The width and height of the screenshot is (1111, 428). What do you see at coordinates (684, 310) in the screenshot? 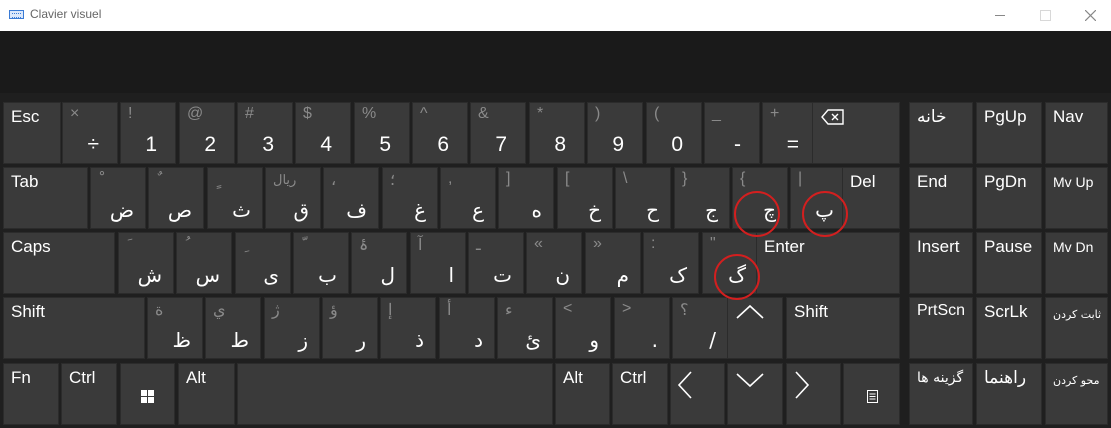
I see `shift-char-label: ؟` at bounding box center [684, 310].